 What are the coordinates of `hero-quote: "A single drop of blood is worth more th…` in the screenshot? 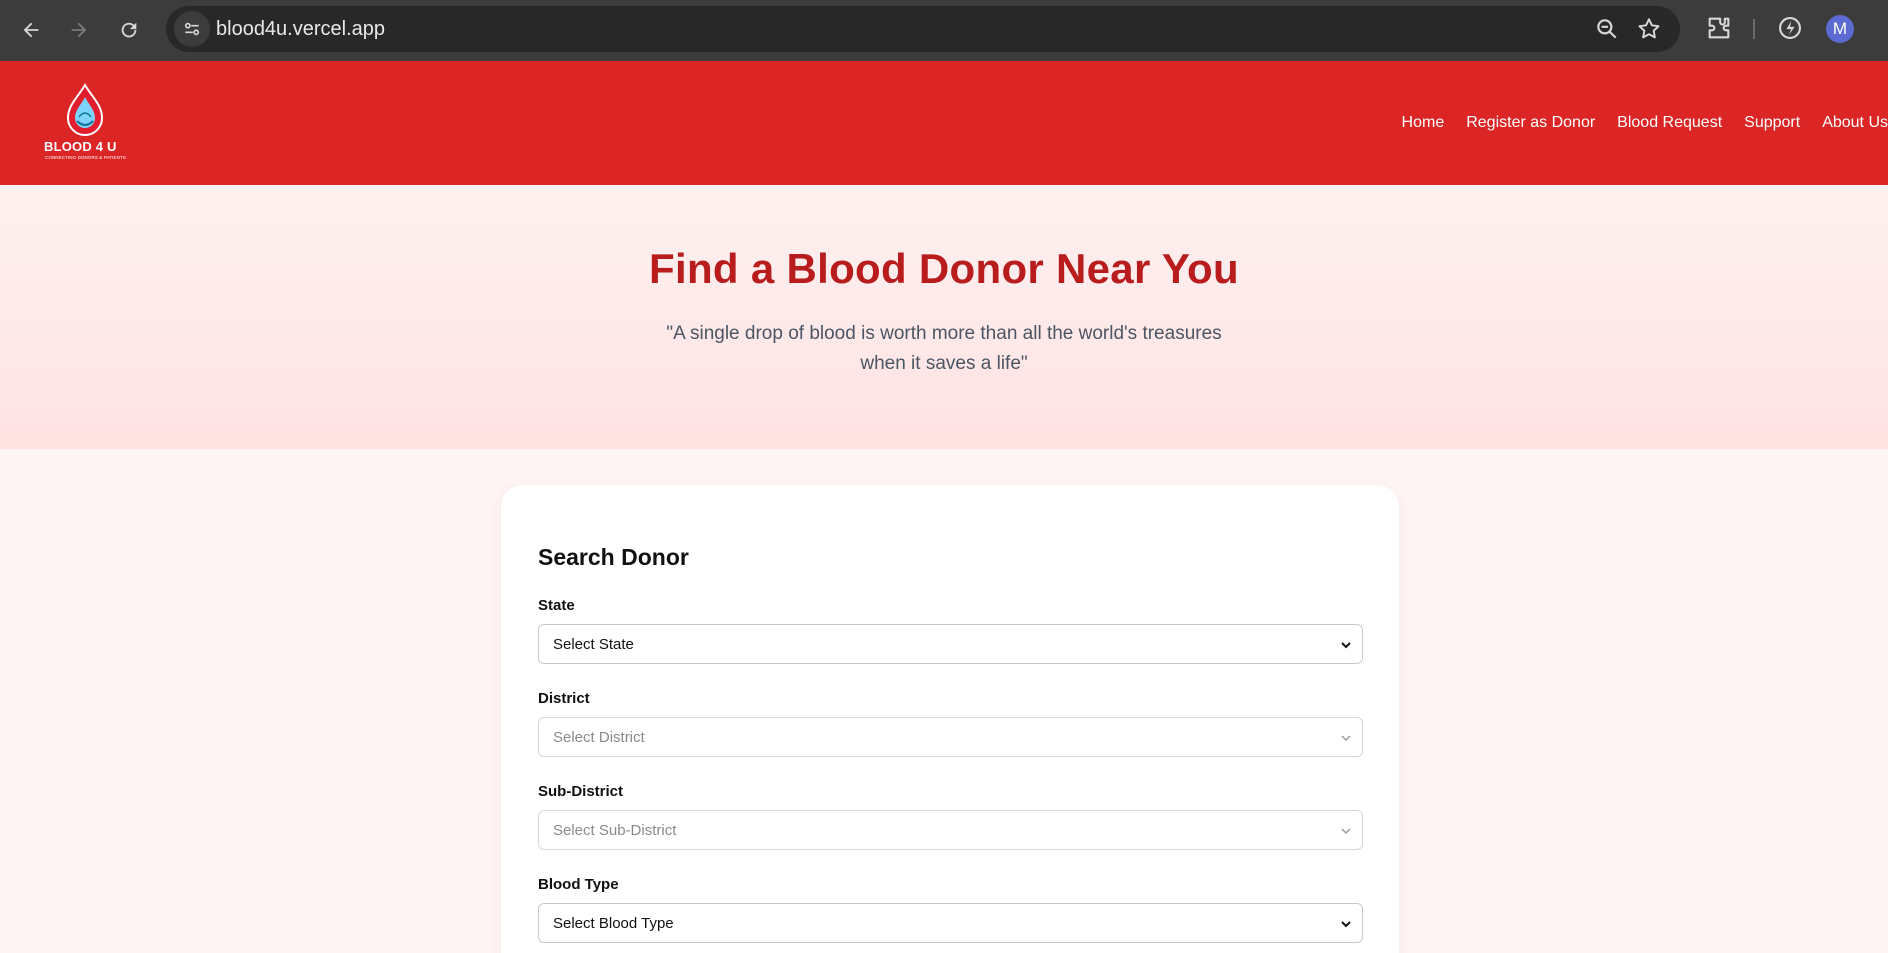 It's located at (944, 348).